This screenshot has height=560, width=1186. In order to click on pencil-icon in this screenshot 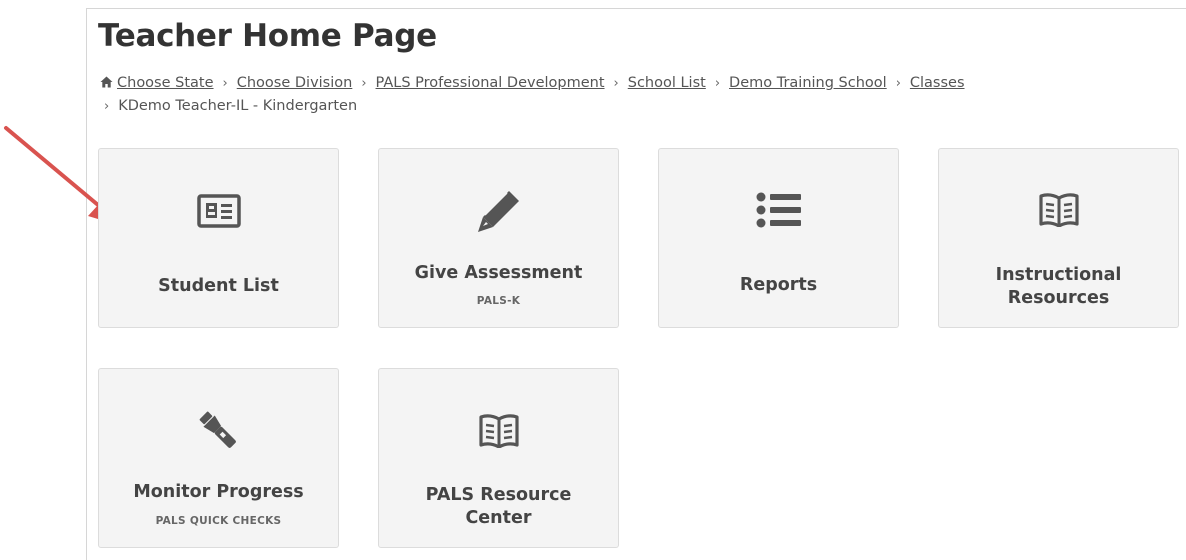, I will do `click(498, 211)`.